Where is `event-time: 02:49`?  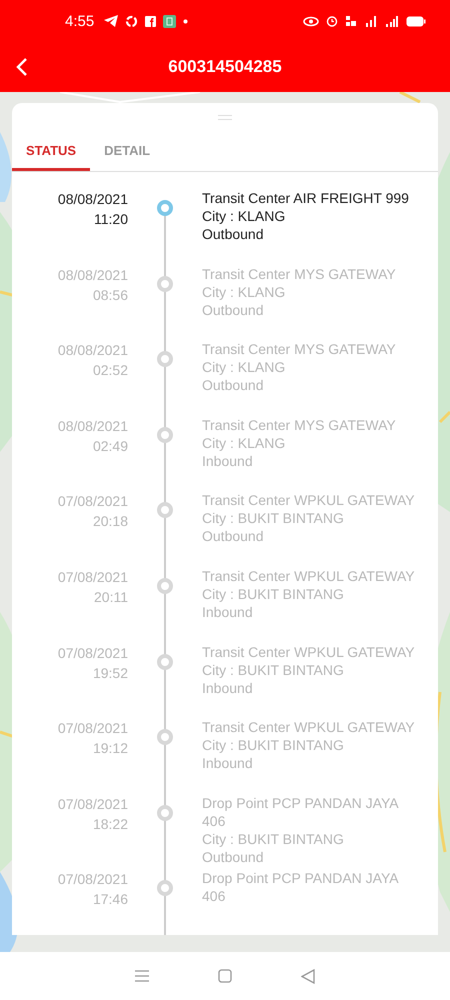
event-time: 02:49 is located at coordinates (110, 446).